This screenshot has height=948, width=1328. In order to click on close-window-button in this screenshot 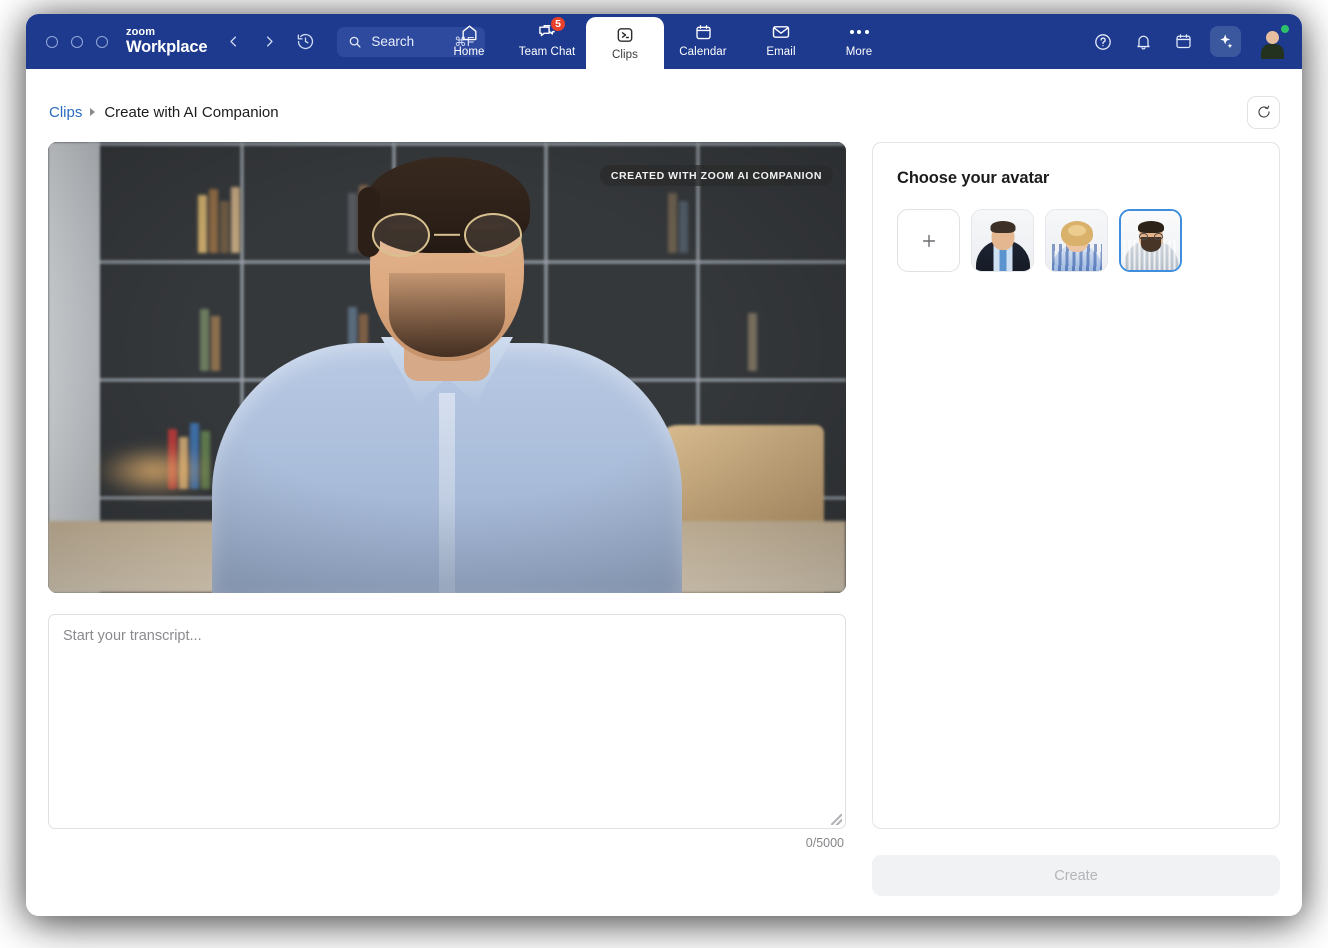, I will do `click(52, 41)`.